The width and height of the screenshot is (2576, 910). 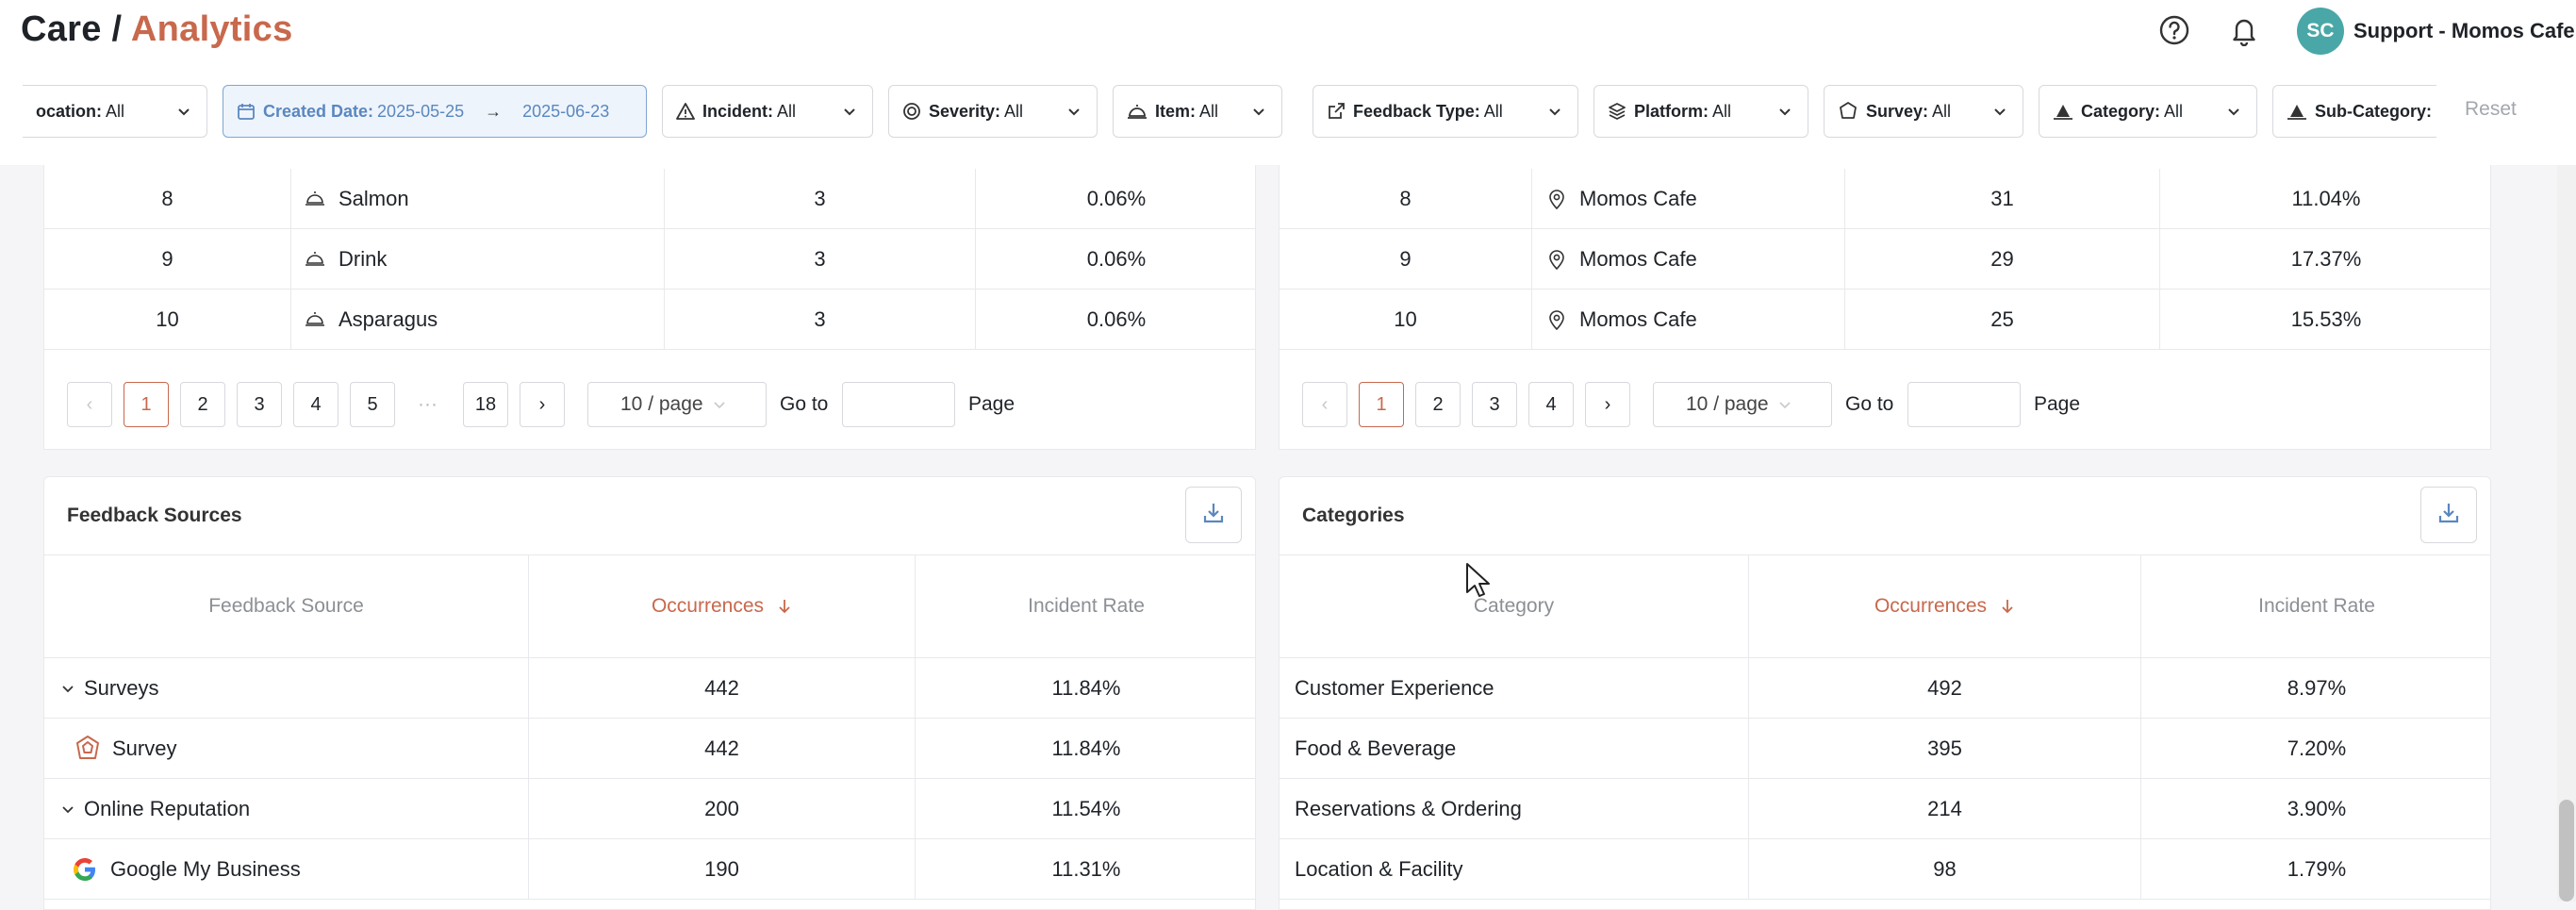 What do you see at coordinates (2174, 30) in the screenshot?
I see `help-icon` at bounding box center [2174, 30].